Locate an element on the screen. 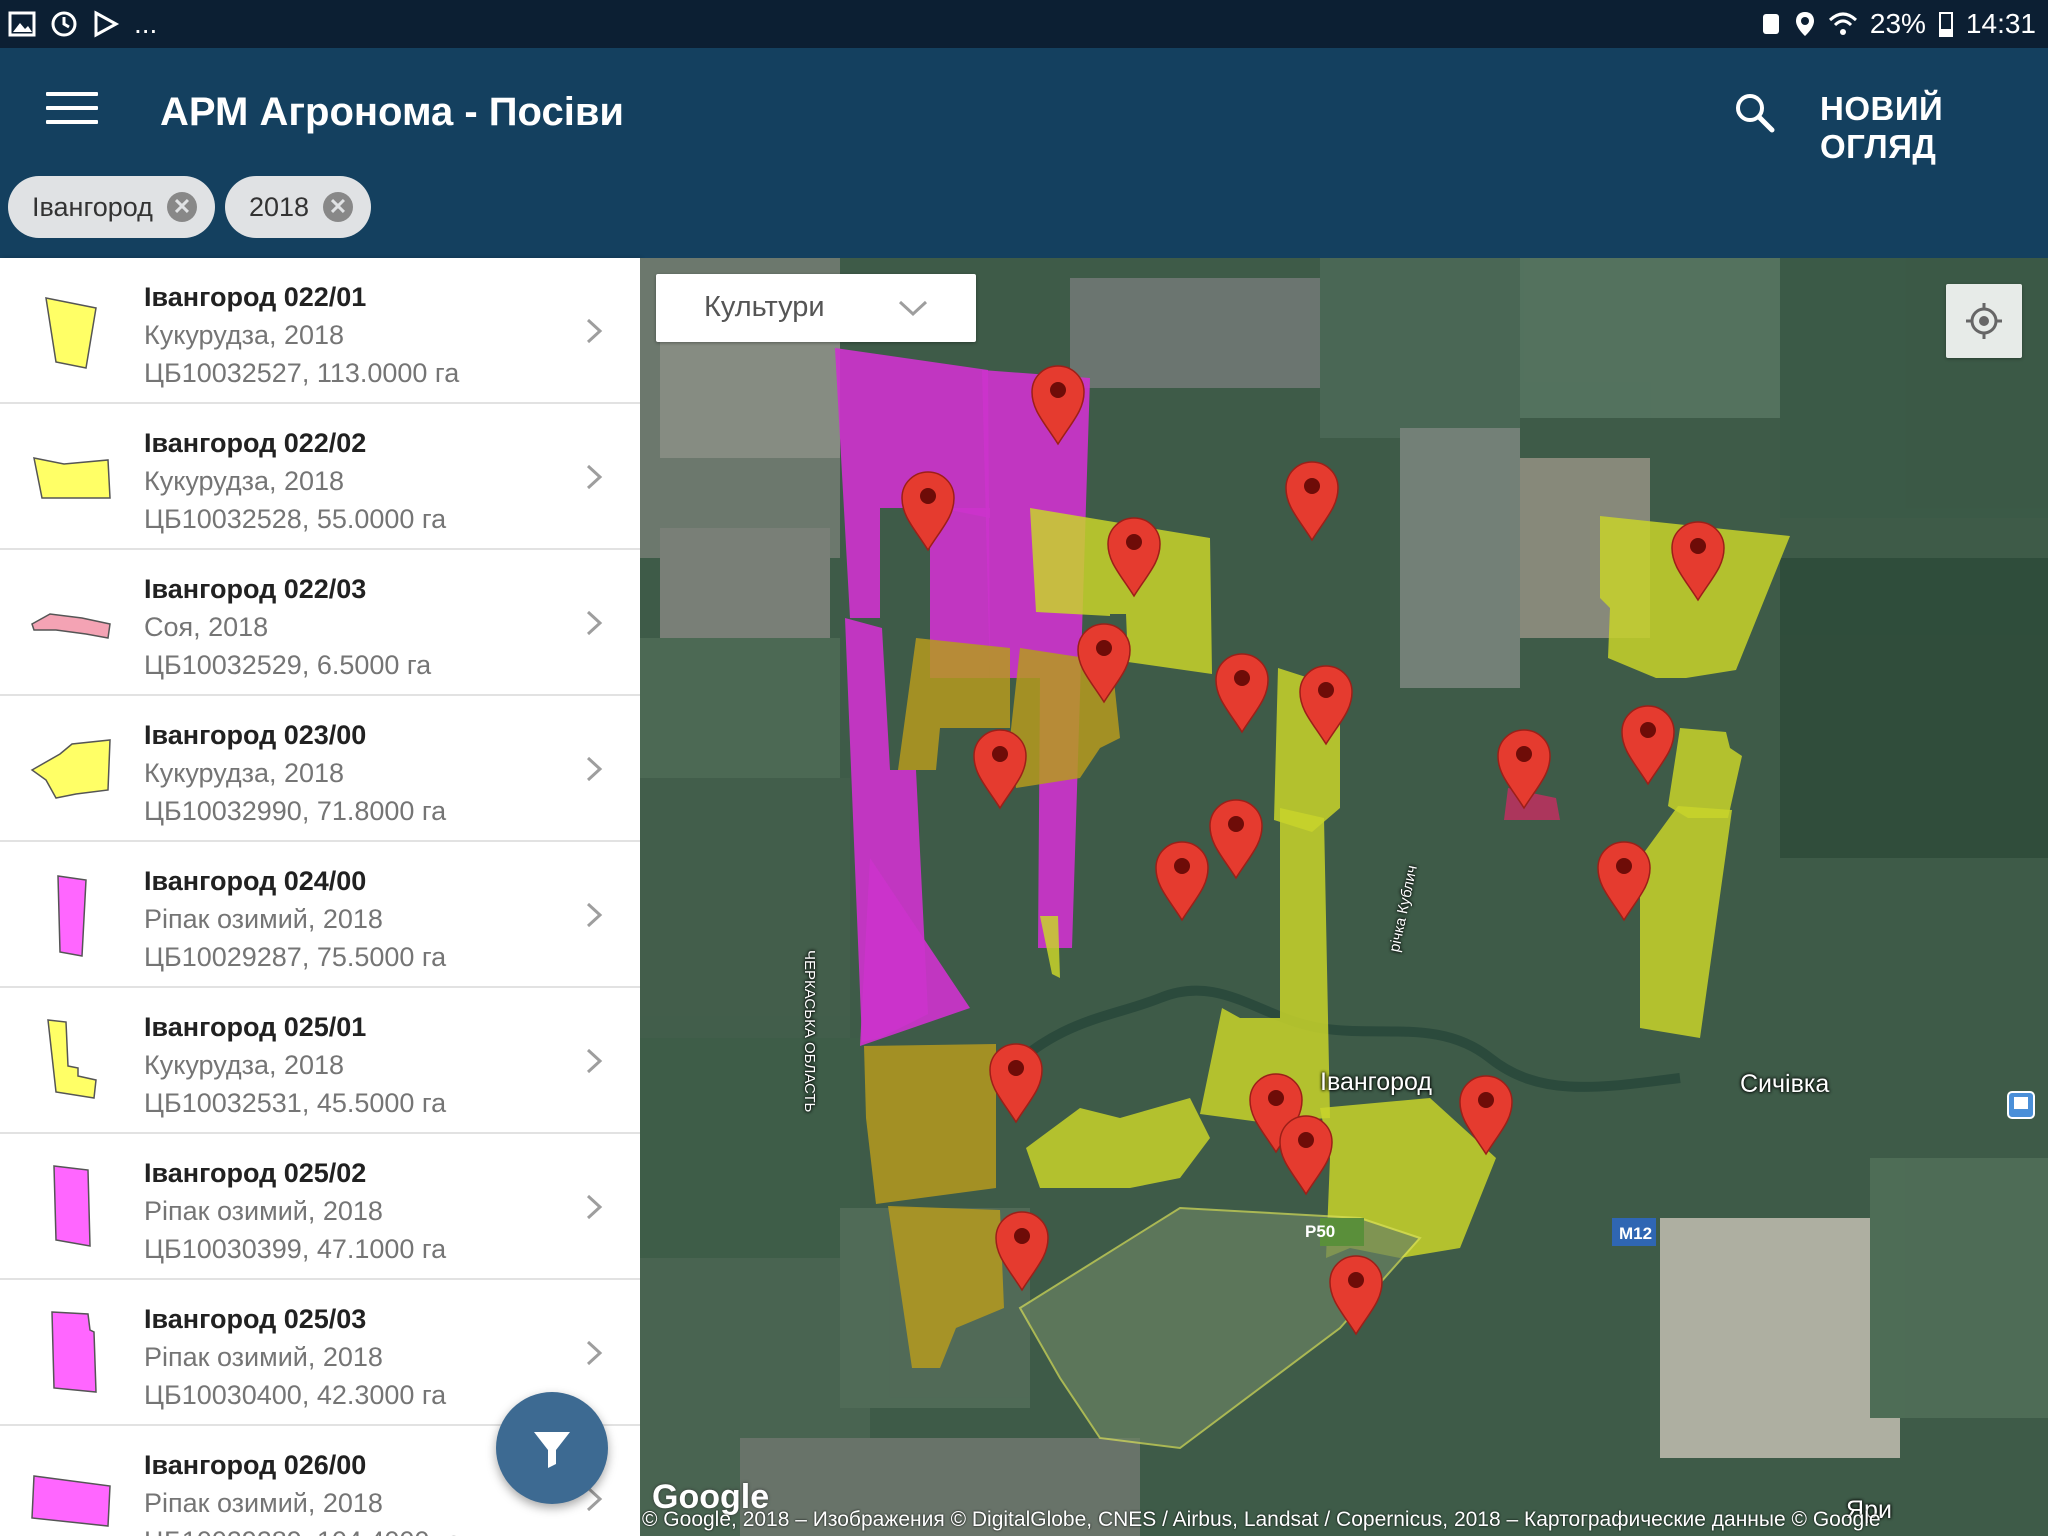 This screenshot has width=2048, height=1536. field-code: ЦБ10030399, 47.1000 га is located at coordinates (295, 1249).